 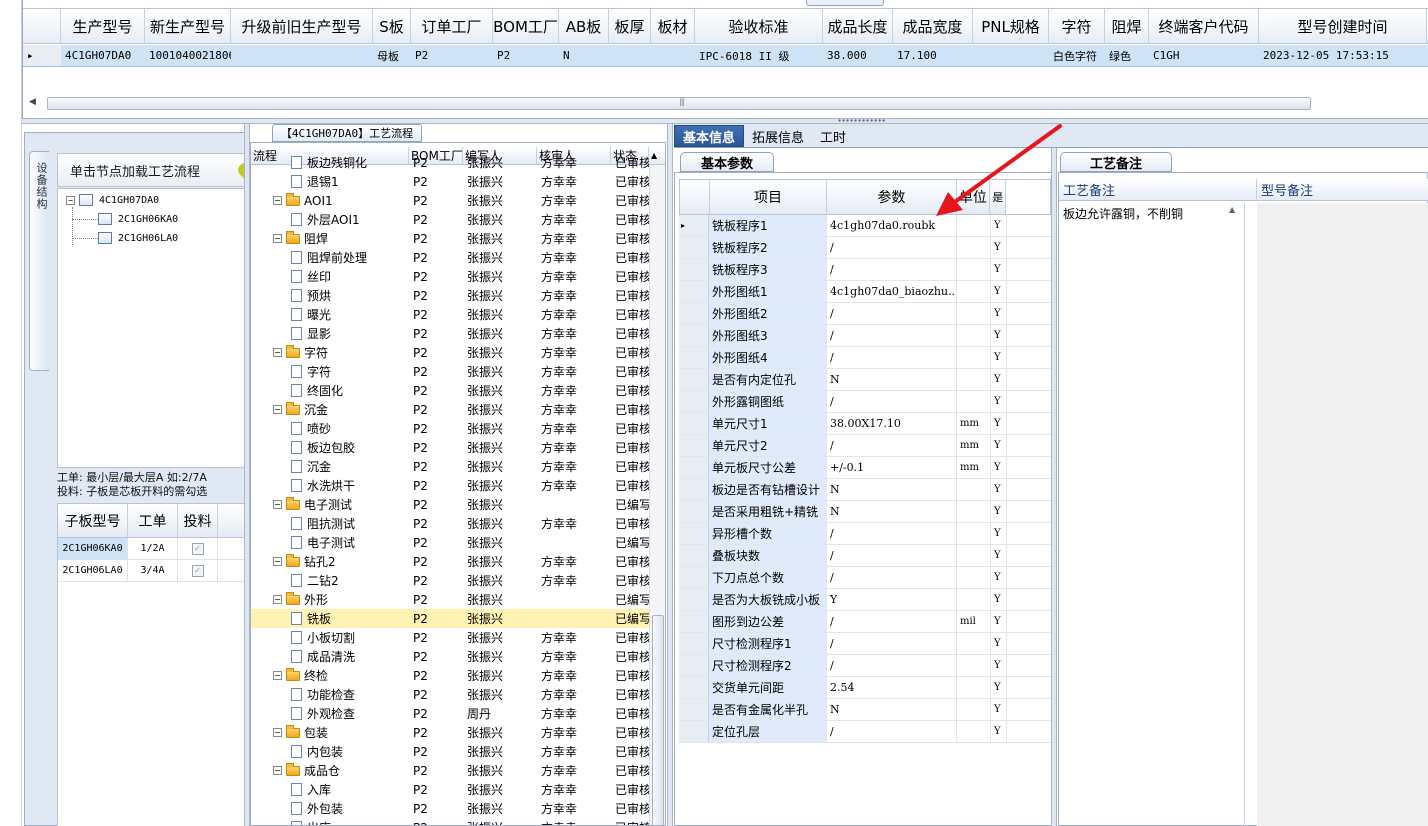 What do you see at coordinates (865, 292) in the screenshot?
I see `param-row: 外形图纸1 4c1gh07da0_biaozhu... Y` at bounding box center [865, 292].